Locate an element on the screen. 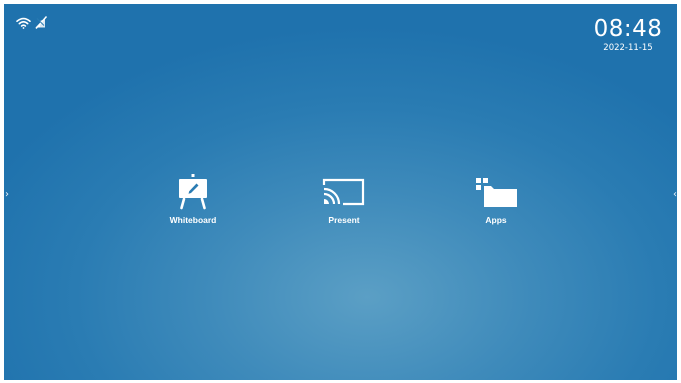 The image size is (681, 383). present-launcher: Present is located at coordinates (344, 199).